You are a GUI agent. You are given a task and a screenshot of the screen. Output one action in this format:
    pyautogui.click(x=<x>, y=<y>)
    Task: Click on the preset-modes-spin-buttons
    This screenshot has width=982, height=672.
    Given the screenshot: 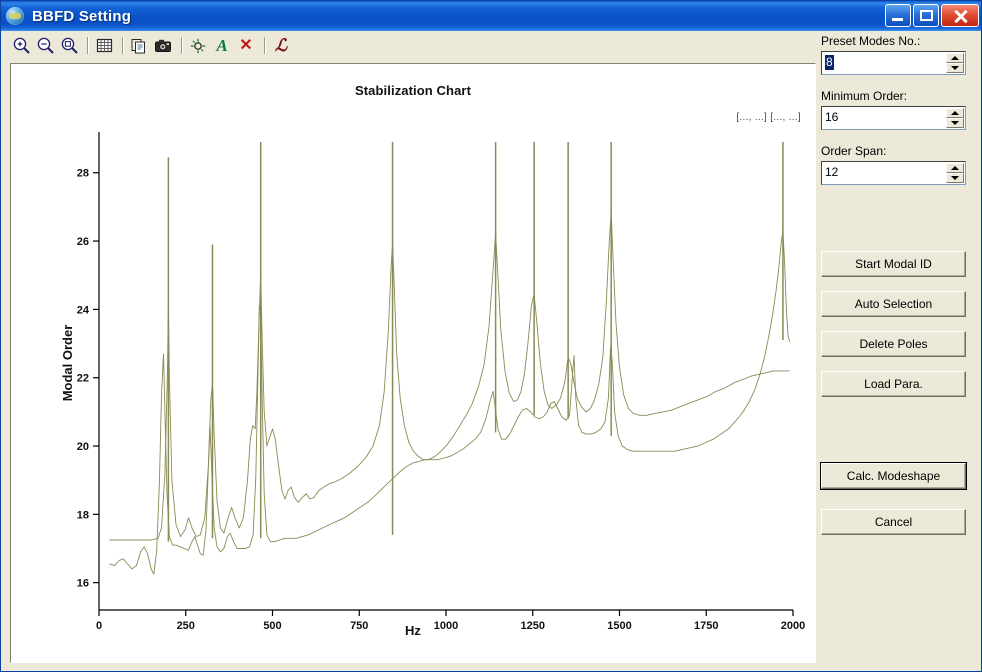 What is the action you would take?
    pyautogui.click(x=955, y=63)
    